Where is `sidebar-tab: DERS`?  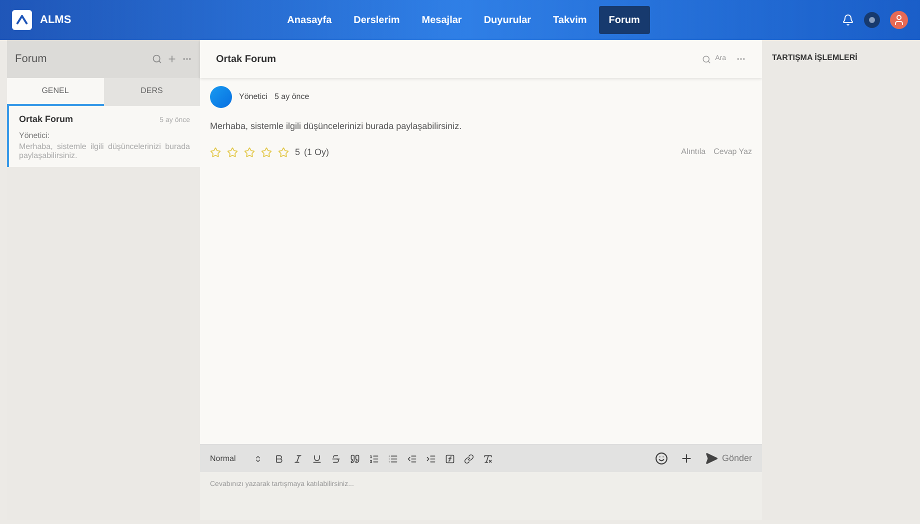 sidebar-tab: DERS is located at coordinates (152, 92).